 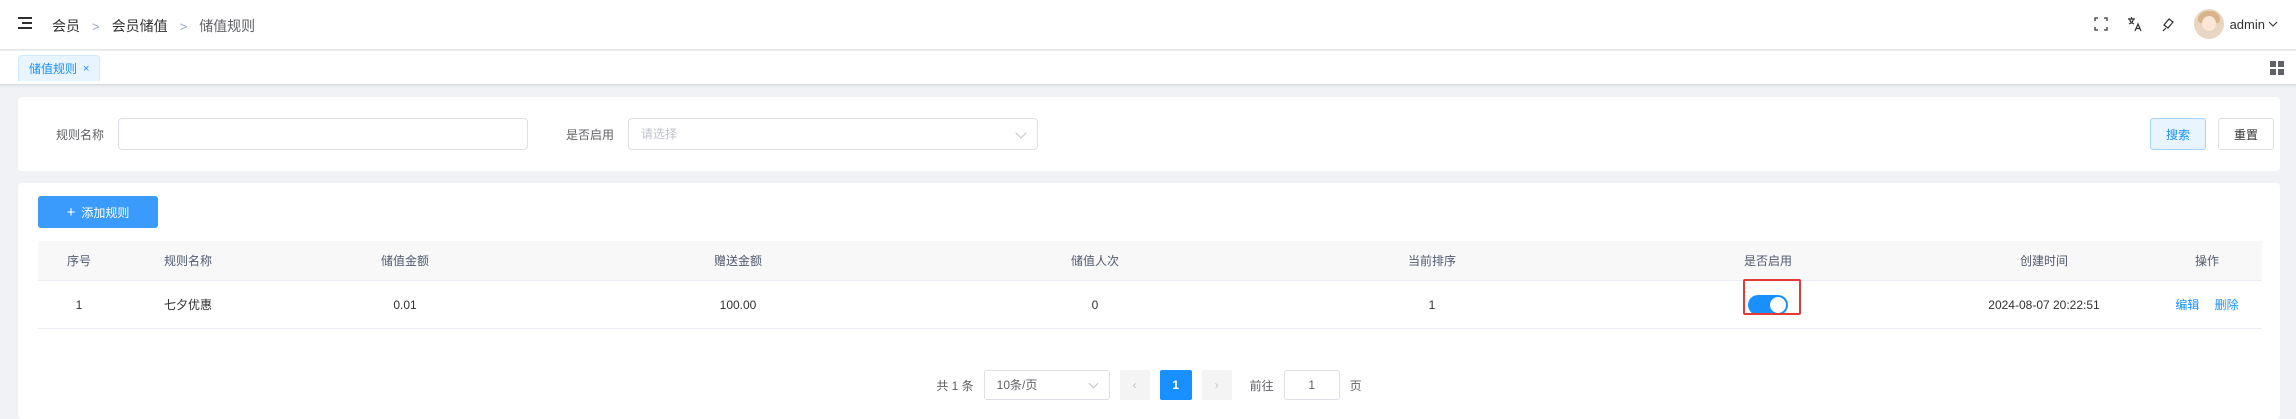 I want to click on avatar, so click(x=2208, y=24).